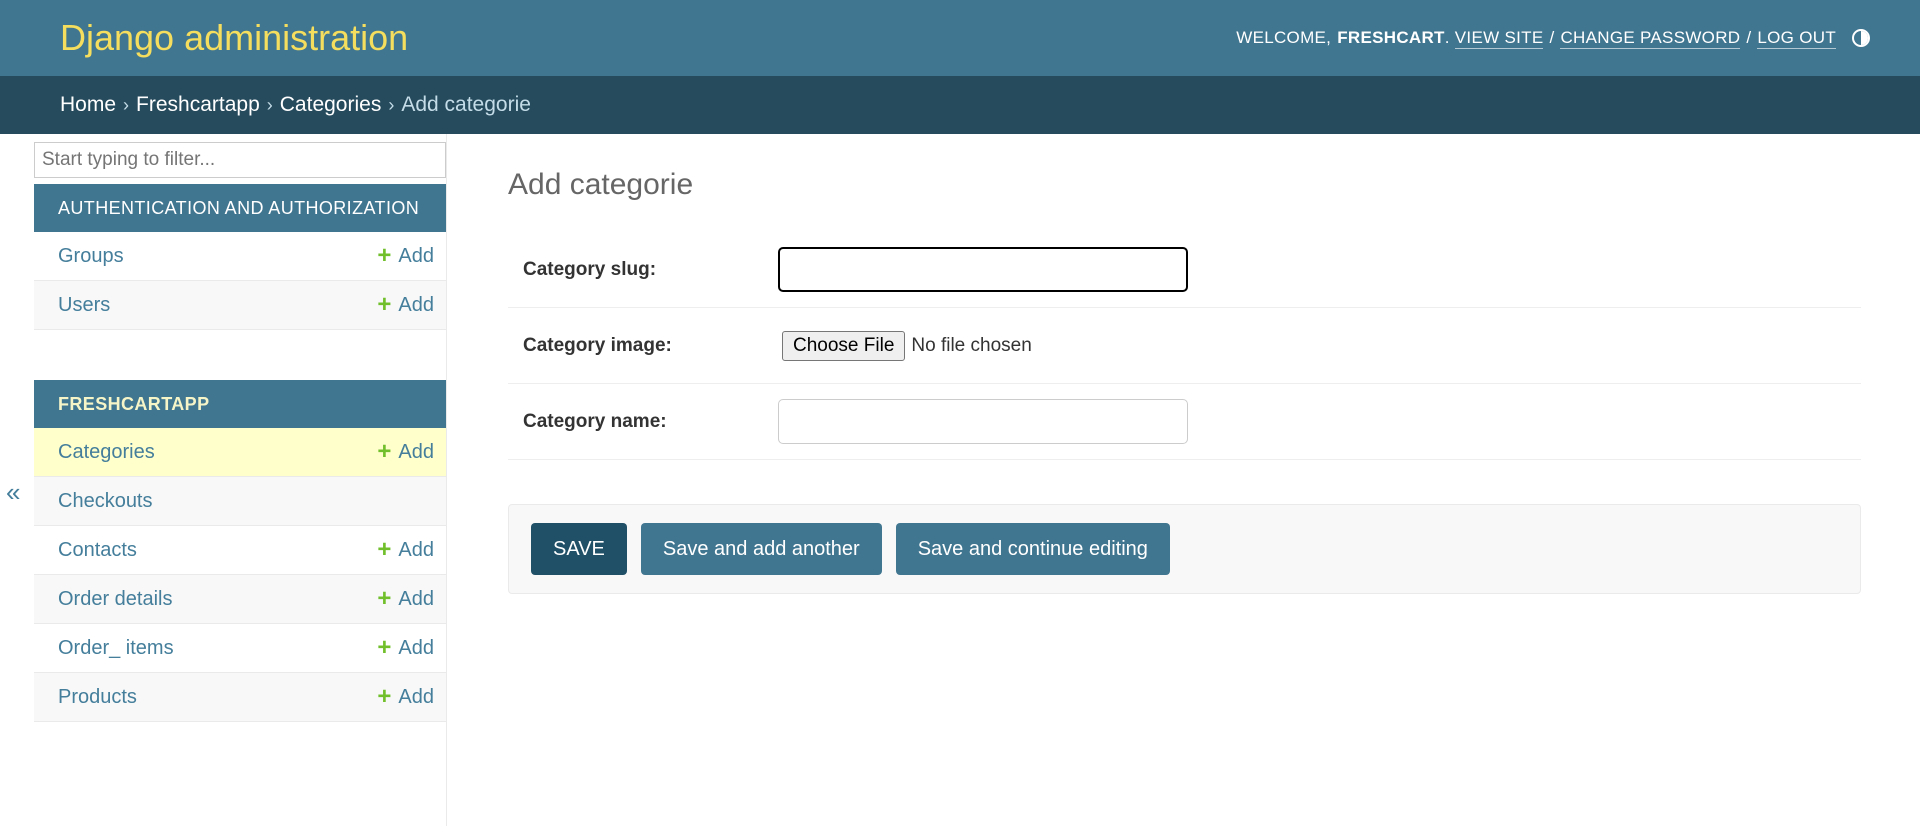 The width and height of the screenshot is (1920, 826). Describe the element at coordinates (844, 345) in the screenshot. I see `choose-file-button: Choose File` at that location.